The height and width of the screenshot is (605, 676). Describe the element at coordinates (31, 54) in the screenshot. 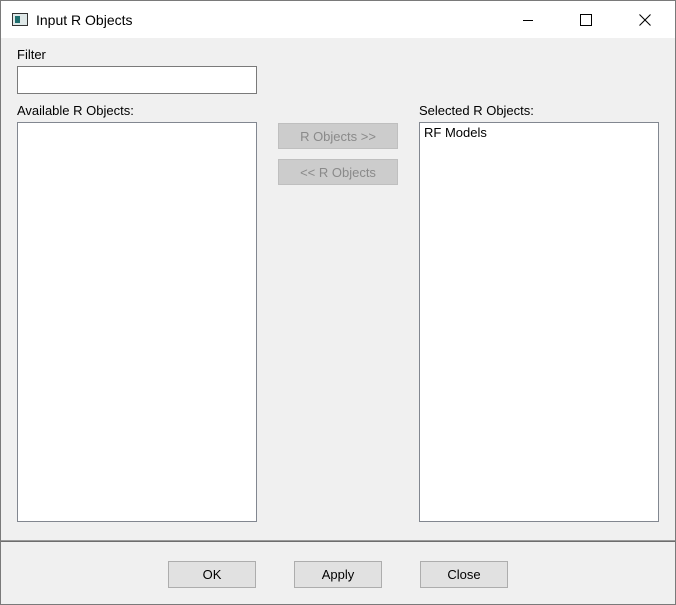

I see `filter-label: Filter` at that location.